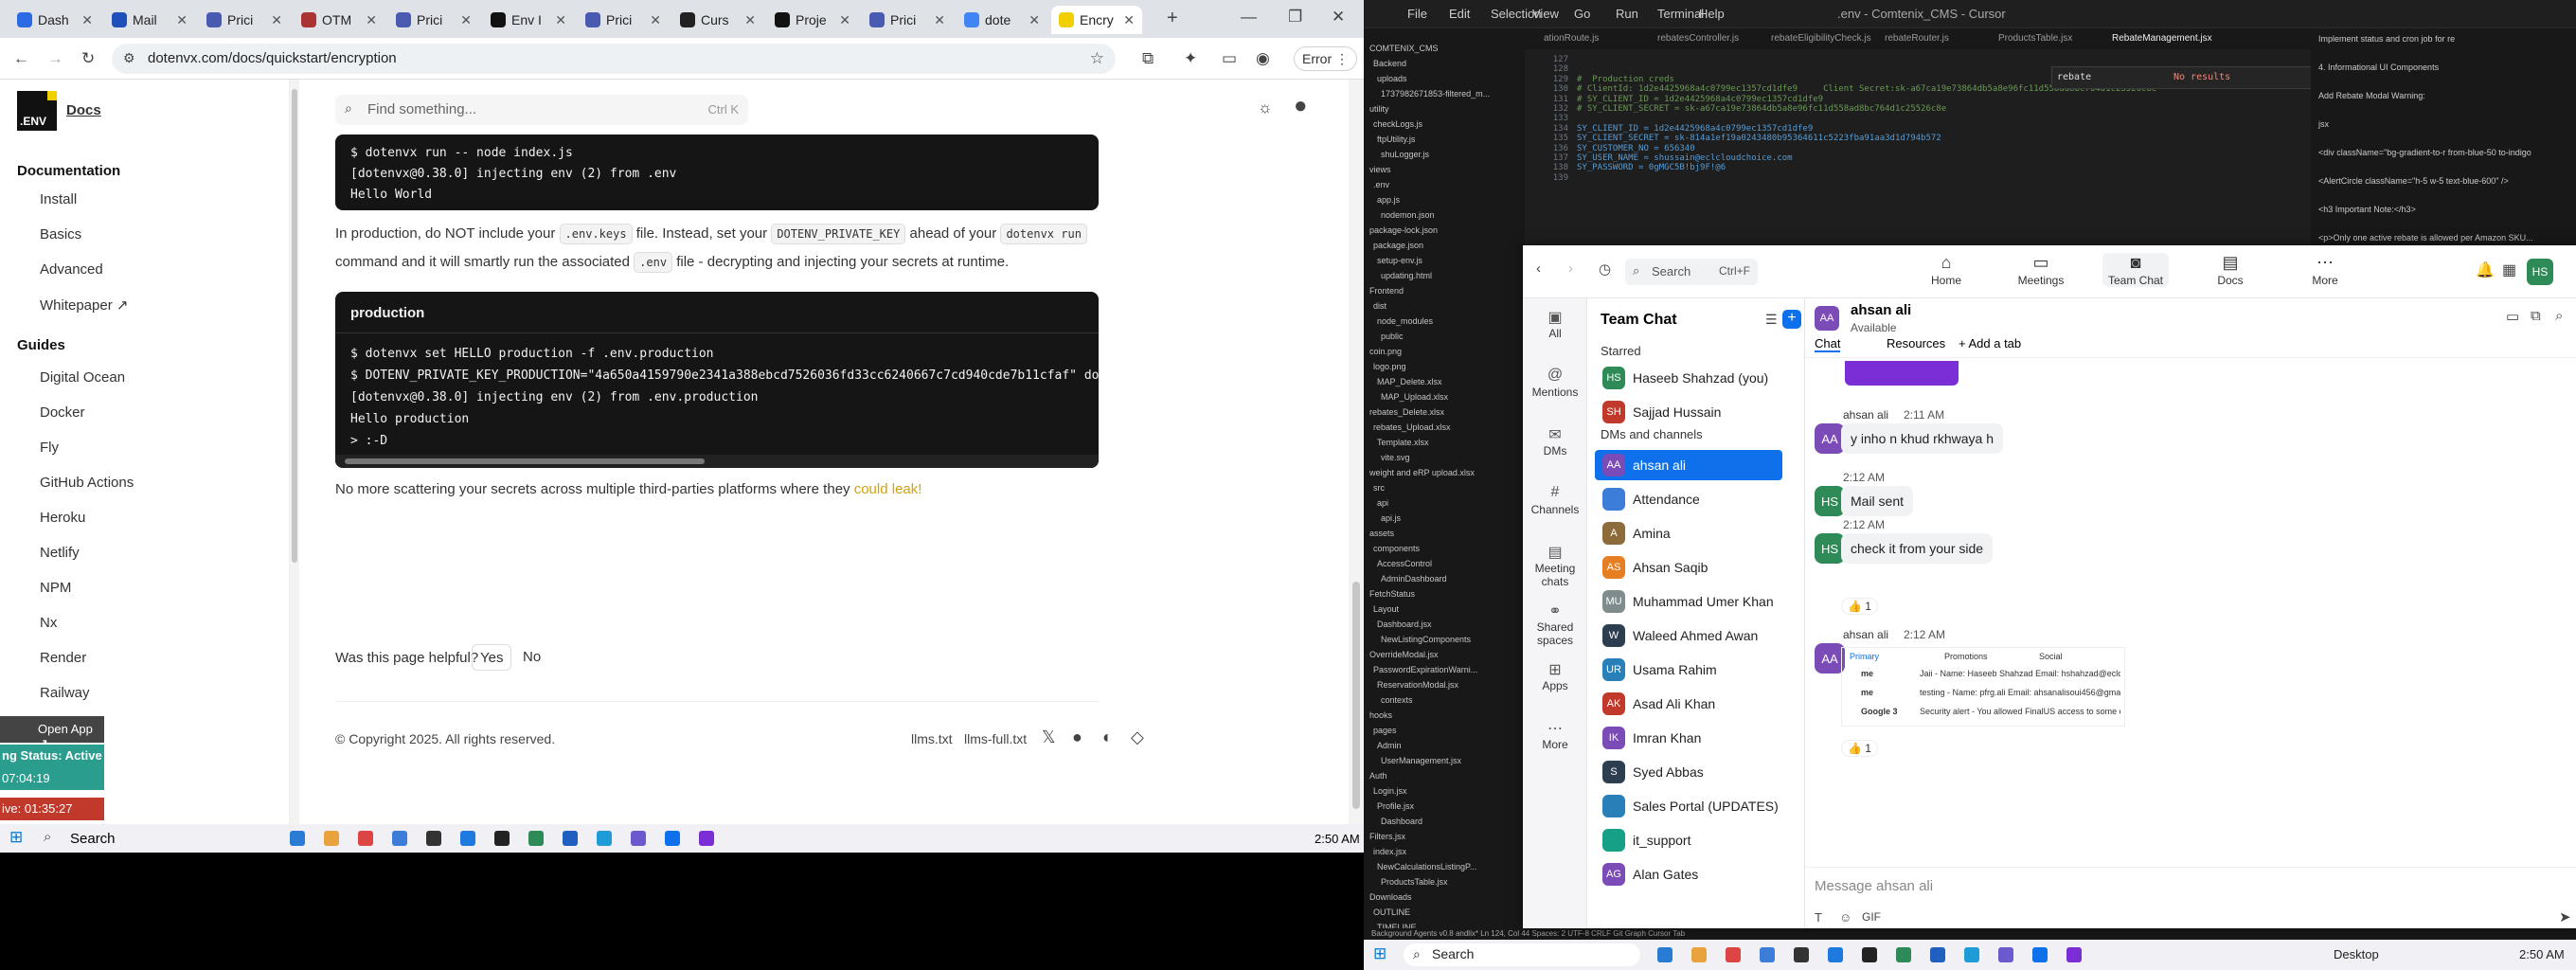 This screenshot has height=970, width=2576. I want to click on explorer-item: Filters.jsx, so click(1387, 836).